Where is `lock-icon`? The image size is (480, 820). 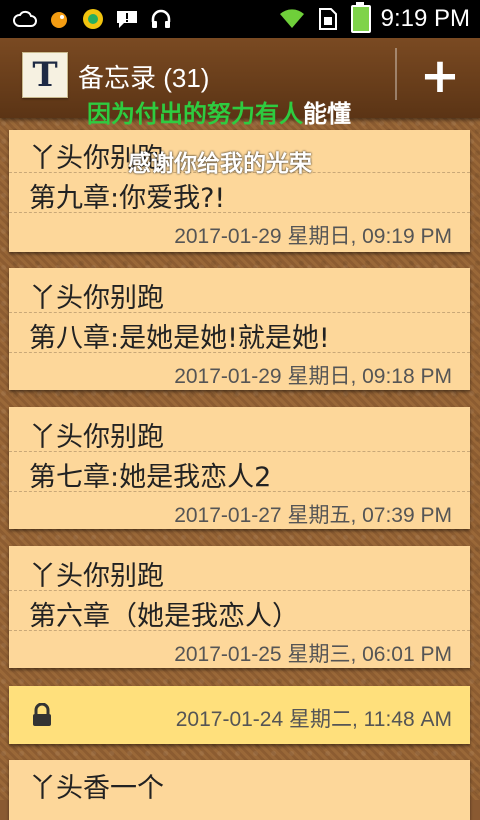 lock-icon is located at coordinates (42, 714).